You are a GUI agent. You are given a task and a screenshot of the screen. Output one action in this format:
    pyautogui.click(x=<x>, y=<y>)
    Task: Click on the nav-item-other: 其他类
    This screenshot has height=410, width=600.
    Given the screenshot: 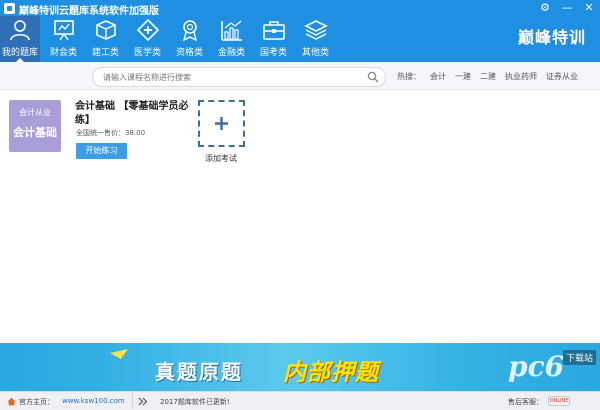 What is the action you would take?
    pyautogui.click(x=315, y=39)
    